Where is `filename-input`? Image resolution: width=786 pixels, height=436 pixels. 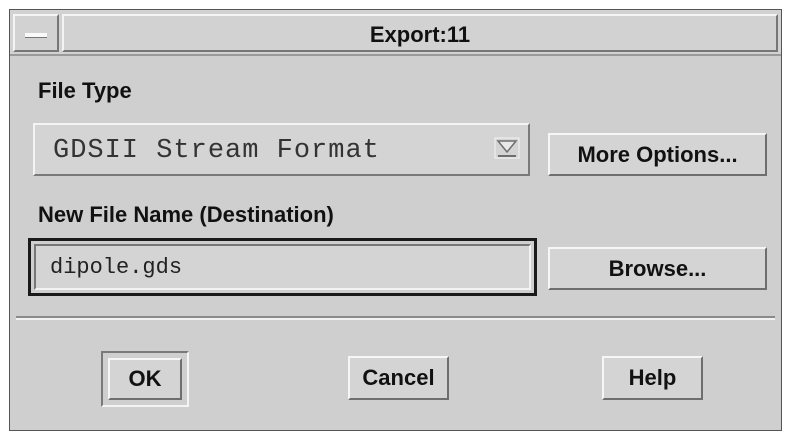
filename-input is located at coordinates (282, 267).